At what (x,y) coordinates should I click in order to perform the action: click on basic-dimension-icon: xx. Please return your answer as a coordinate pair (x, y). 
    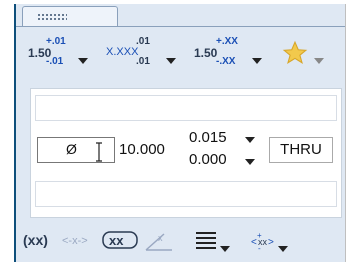
    Looking at the image, I should click on (121, 240).